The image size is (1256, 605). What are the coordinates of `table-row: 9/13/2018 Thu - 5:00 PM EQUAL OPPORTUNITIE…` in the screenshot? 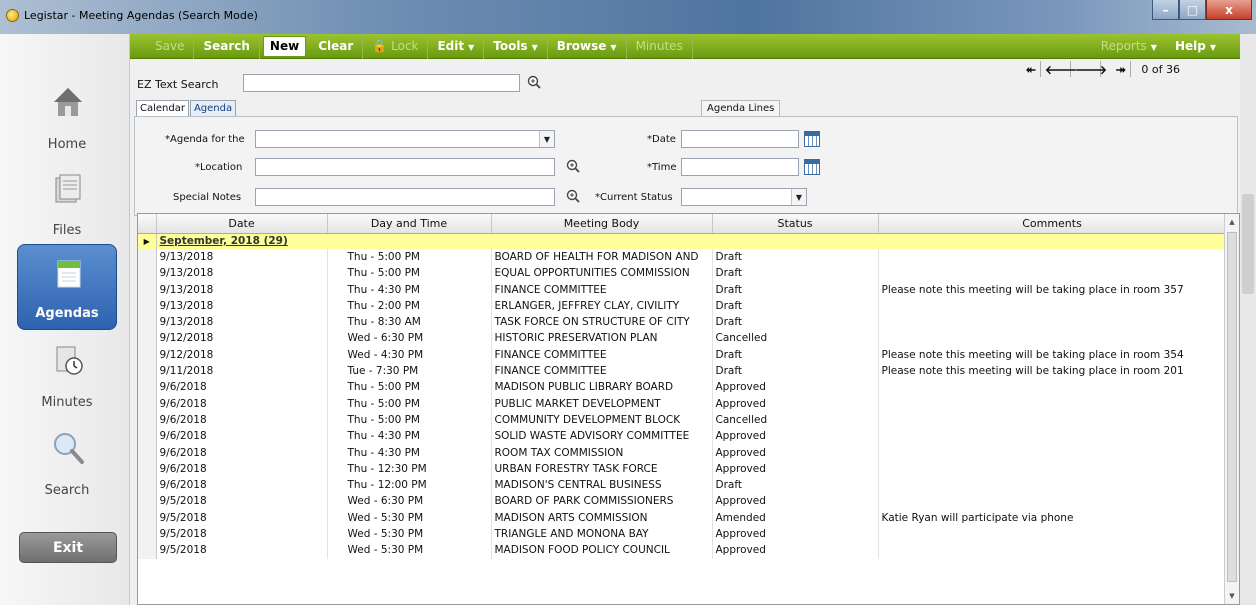 It's located at (682, 273).